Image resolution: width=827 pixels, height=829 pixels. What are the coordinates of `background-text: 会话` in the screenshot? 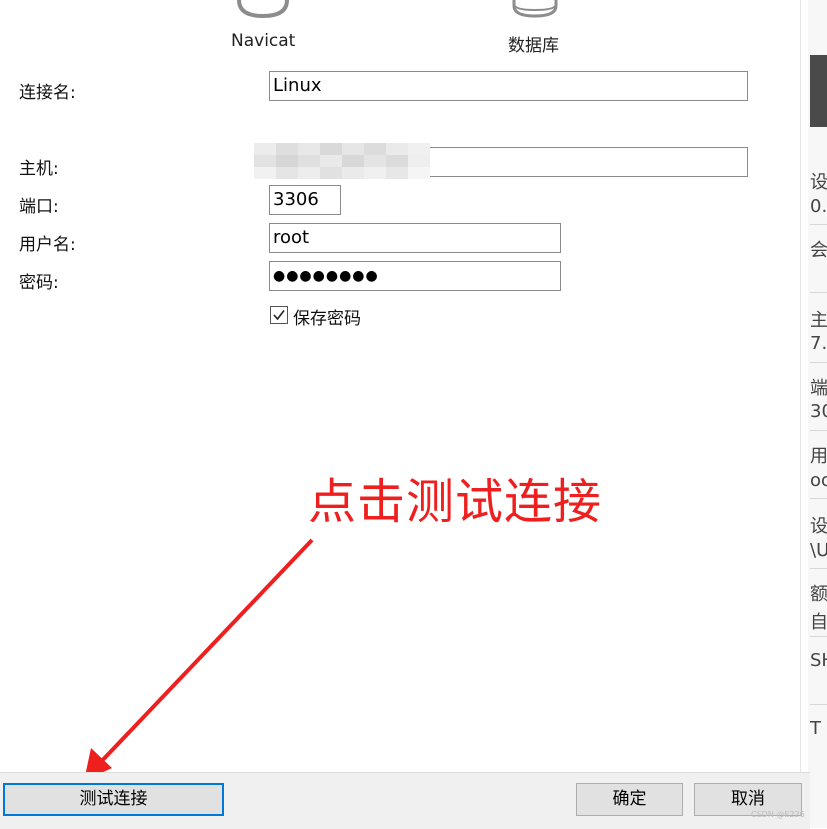 It's located at (818, 250).